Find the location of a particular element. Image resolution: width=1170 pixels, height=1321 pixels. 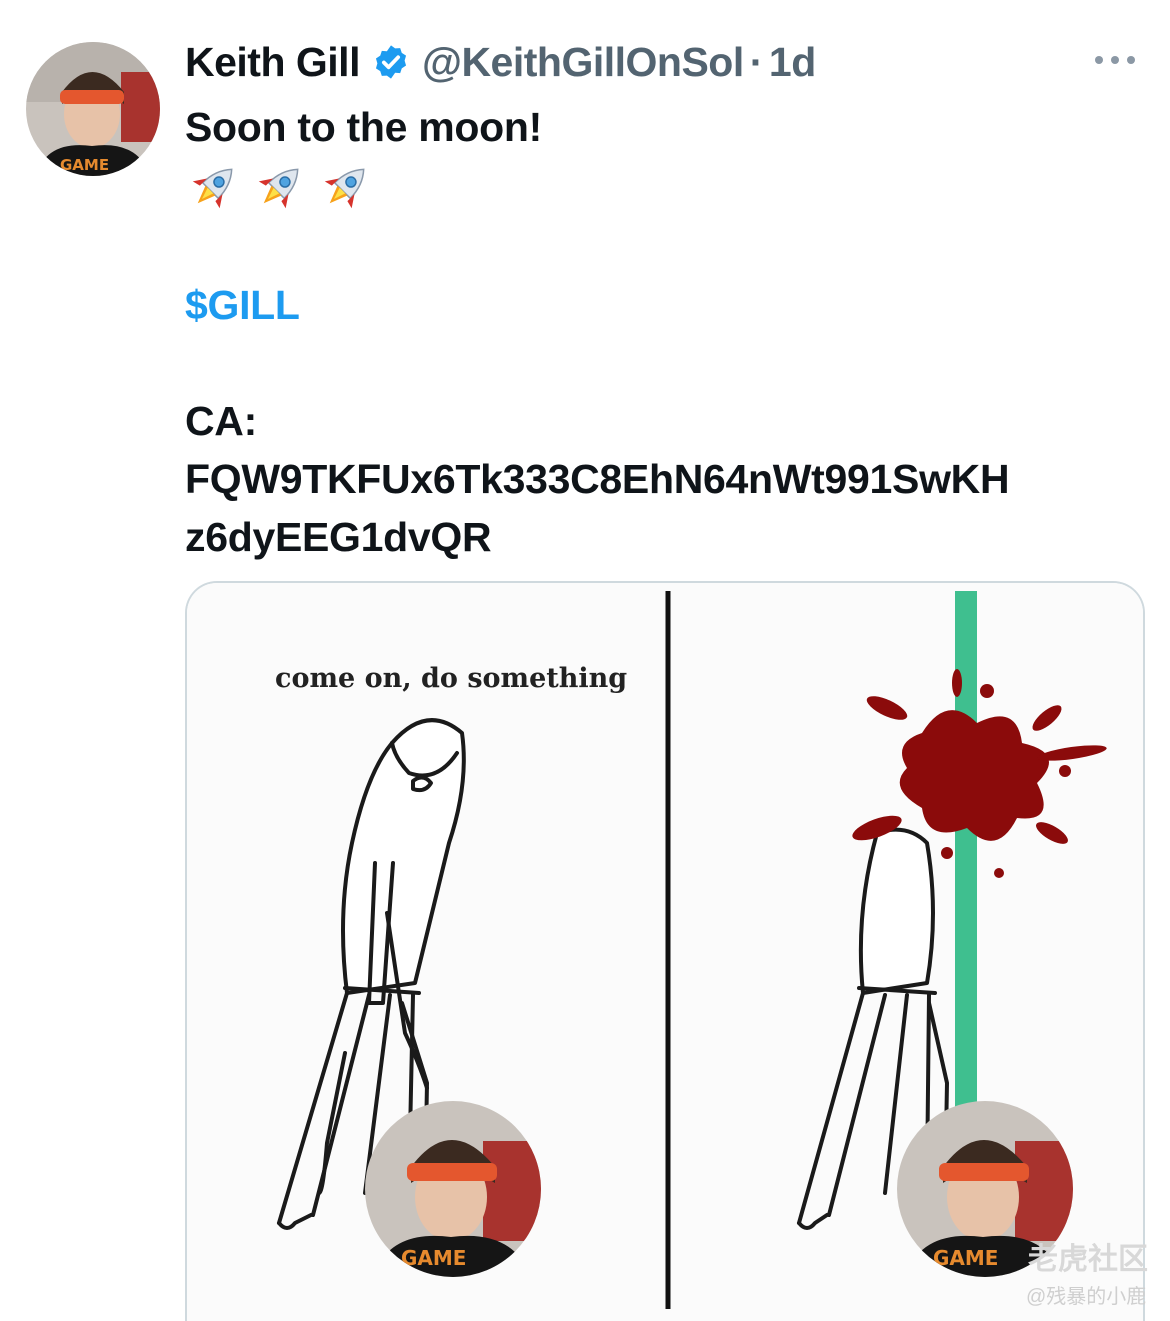

meme-caption: come on, do something is located at coordinates (451, 678).